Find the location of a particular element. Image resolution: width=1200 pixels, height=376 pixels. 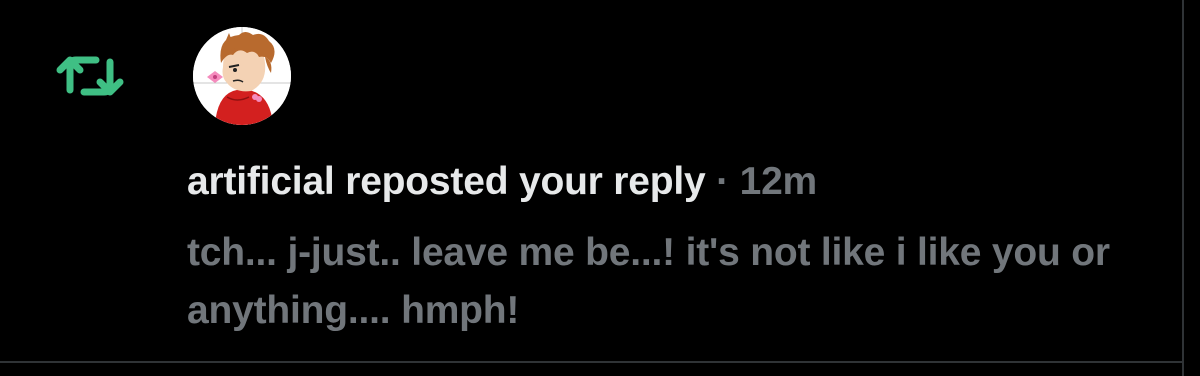

avatar is located at coordinates (242, 76).